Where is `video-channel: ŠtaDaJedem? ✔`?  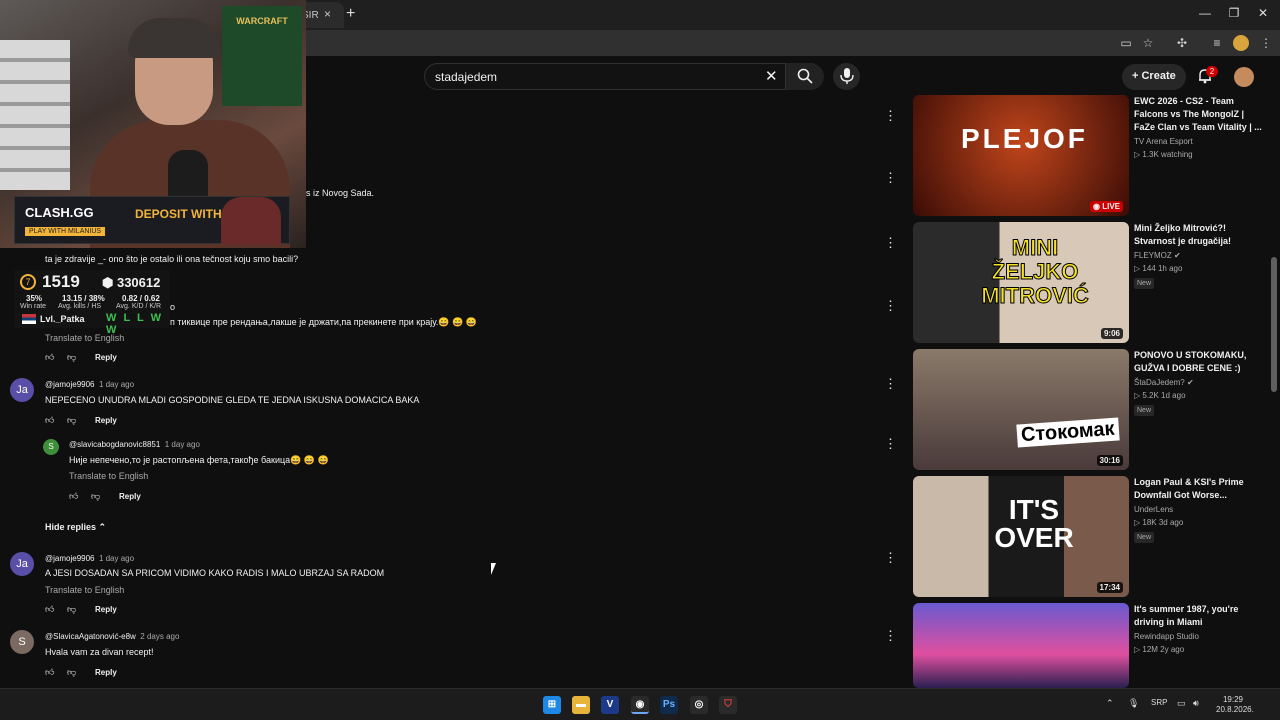 video-channel: ŠtaDaJedem? ✔ is located at coordinates (1164, 382).